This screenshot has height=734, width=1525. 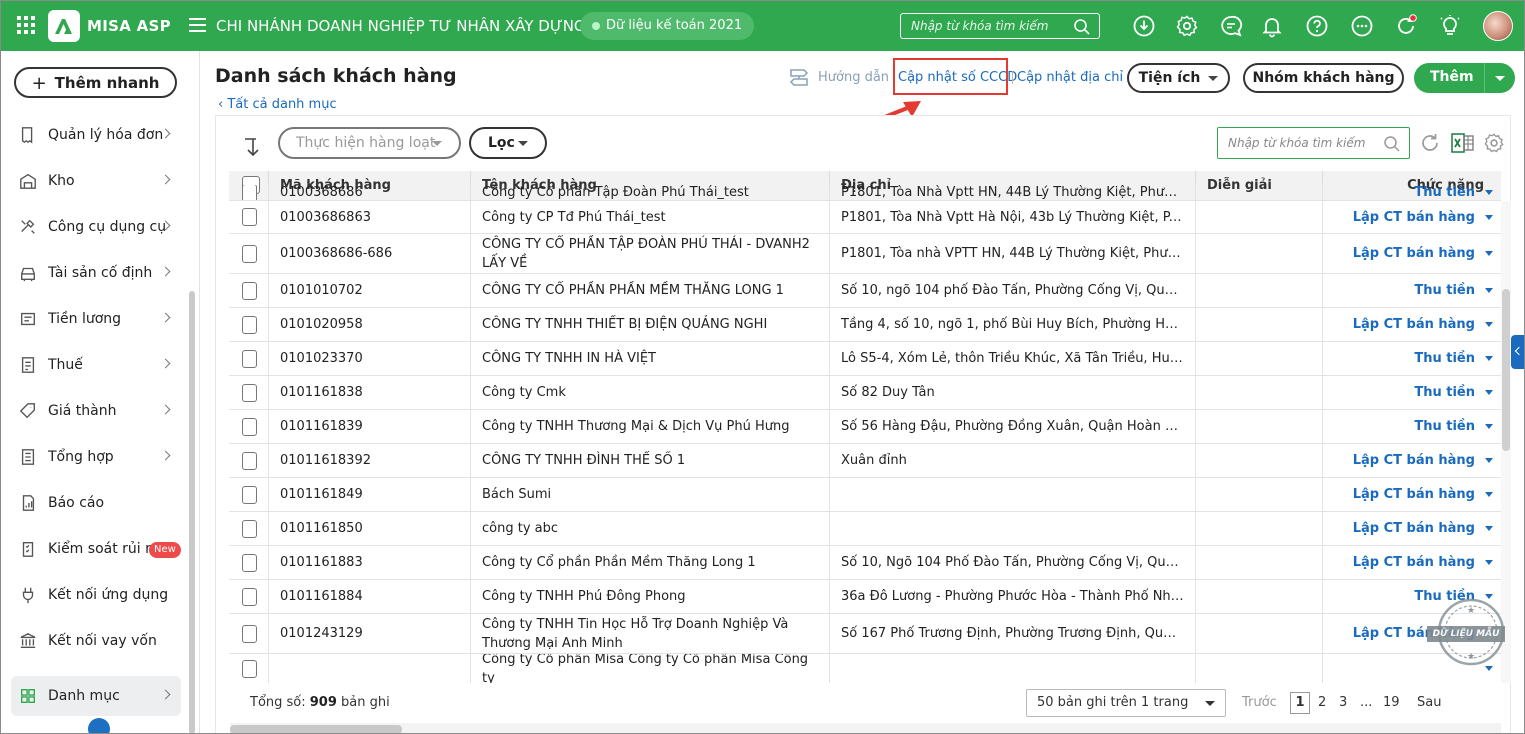 What do you see at coordinates (1429, 702) in the screenshot?
I see `next-page-button: Sau` at bounding box center [1429, 702].